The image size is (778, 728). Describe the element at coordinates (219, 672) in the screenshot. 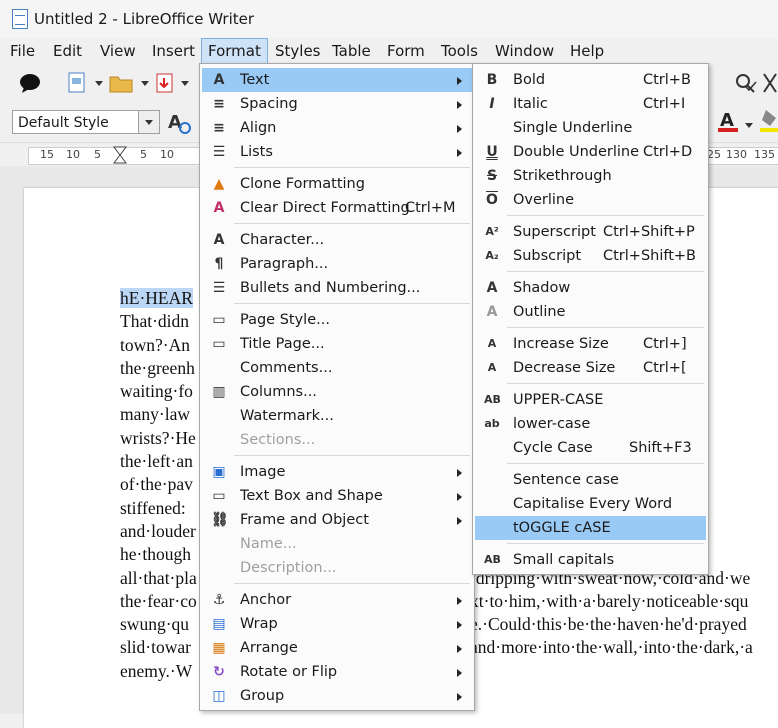

I see `rotate-icon: ↻` at that location.